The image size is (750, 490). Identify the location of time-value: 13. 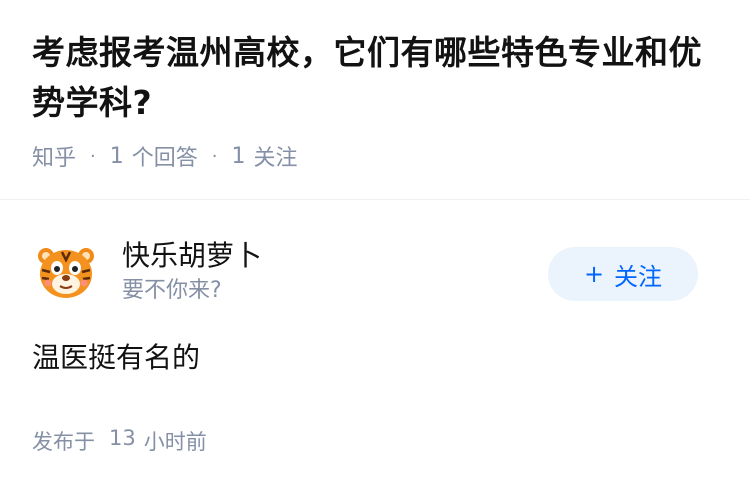
(122, 438).